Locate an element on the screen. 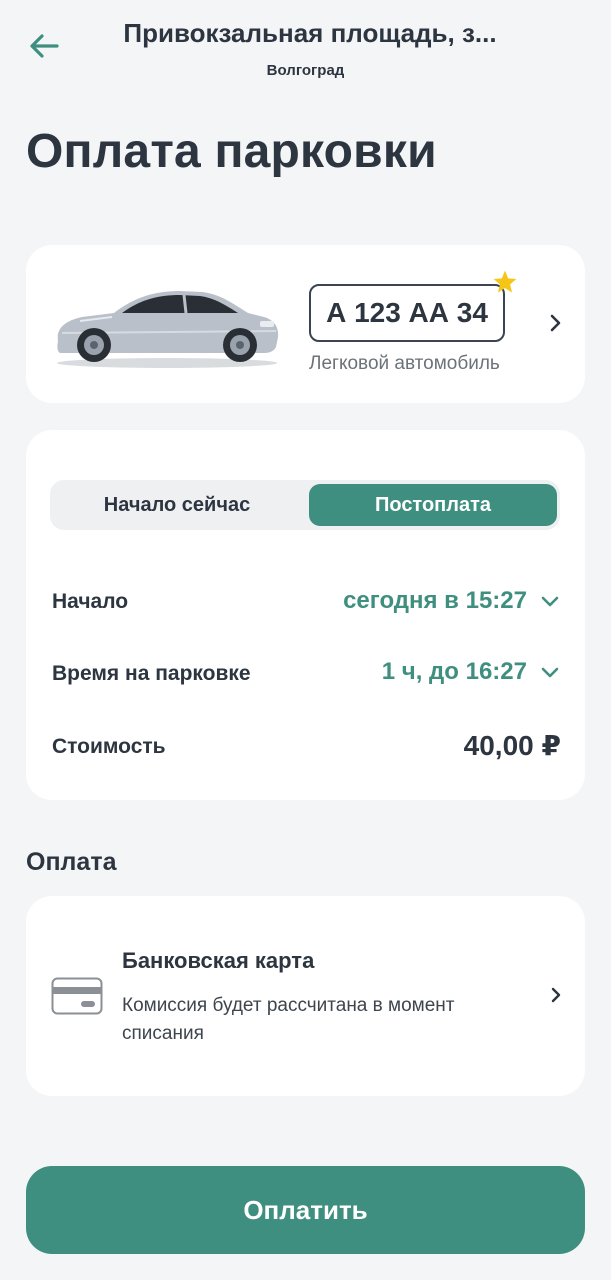  start-value: сегодня в 15:27 is located at coordinates (435, 600).